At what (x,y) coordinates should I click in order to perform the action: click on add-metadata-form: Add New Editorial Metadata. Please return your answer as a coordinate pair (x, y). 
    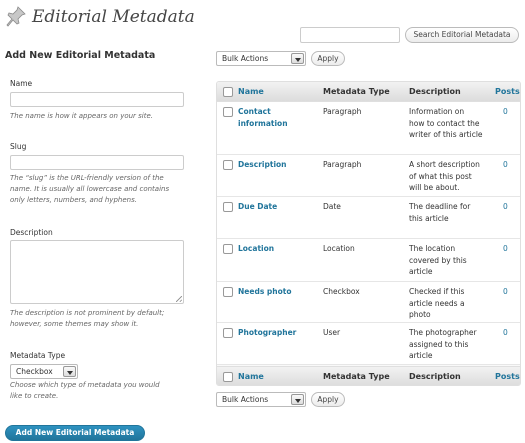
    Looking at the image, I should click on (100, 55).